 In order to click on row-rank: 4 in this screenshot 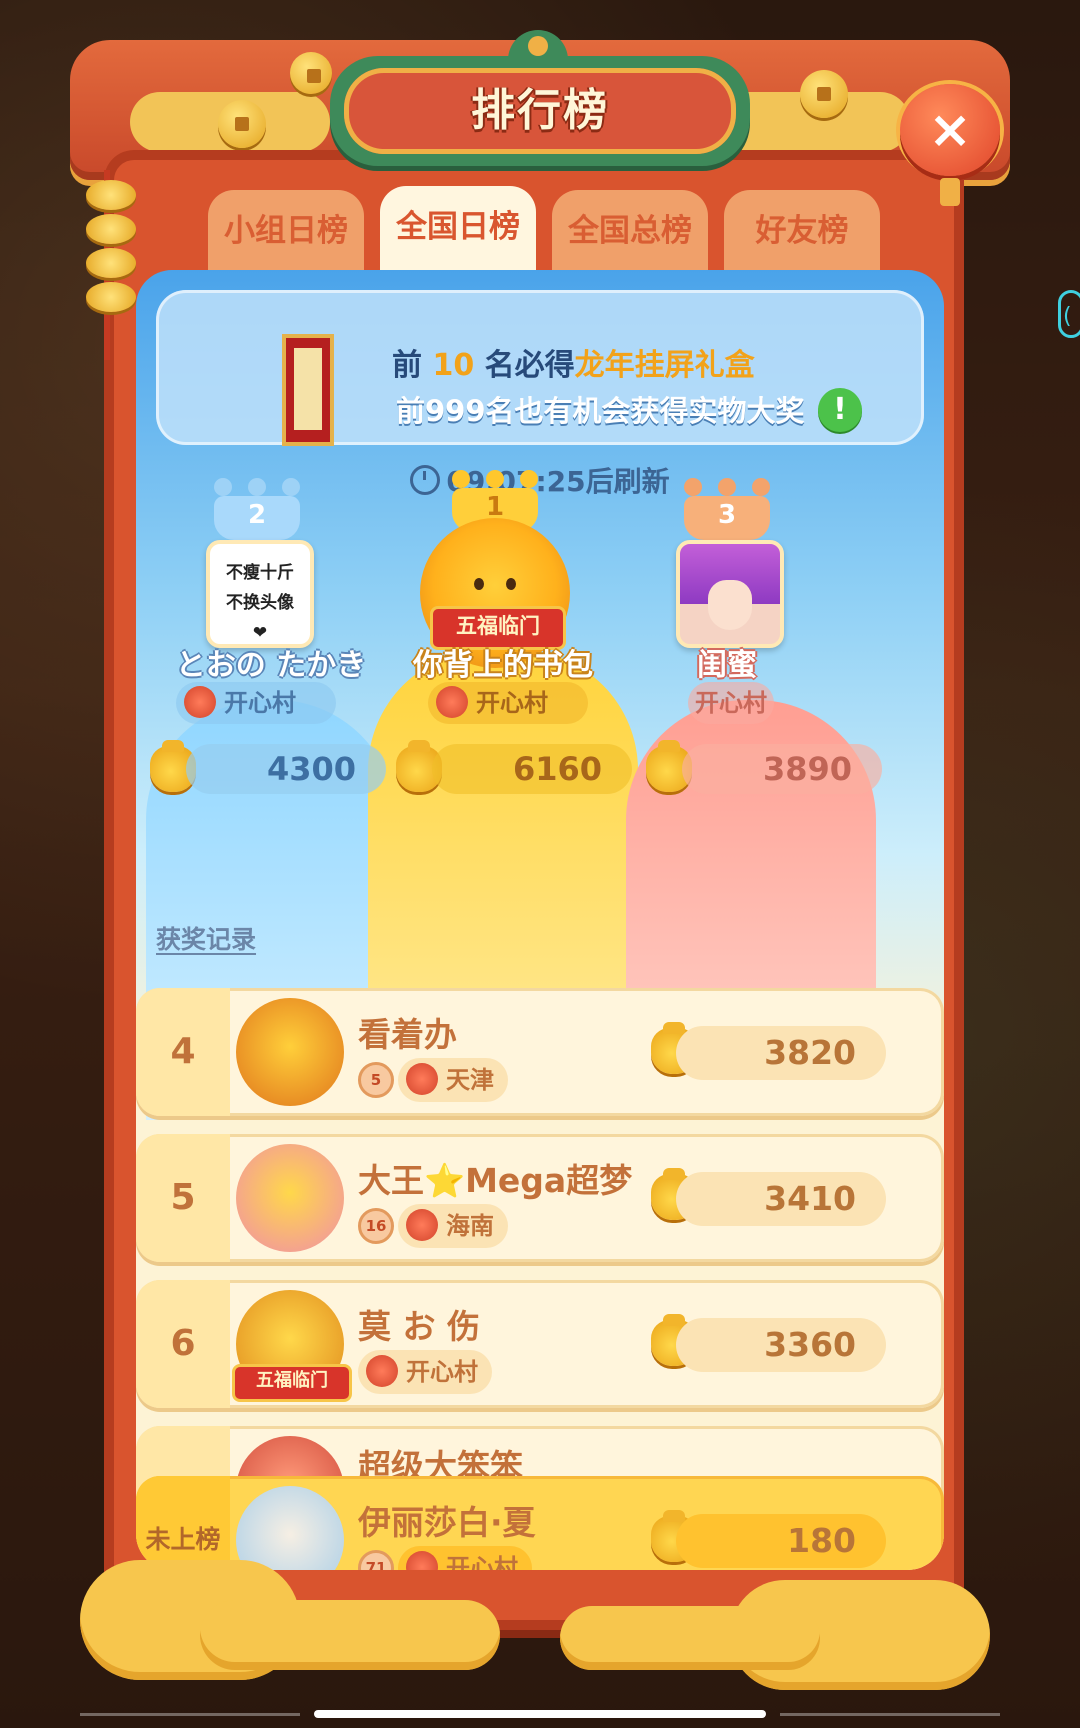, I will do `click(183, 1052)`.